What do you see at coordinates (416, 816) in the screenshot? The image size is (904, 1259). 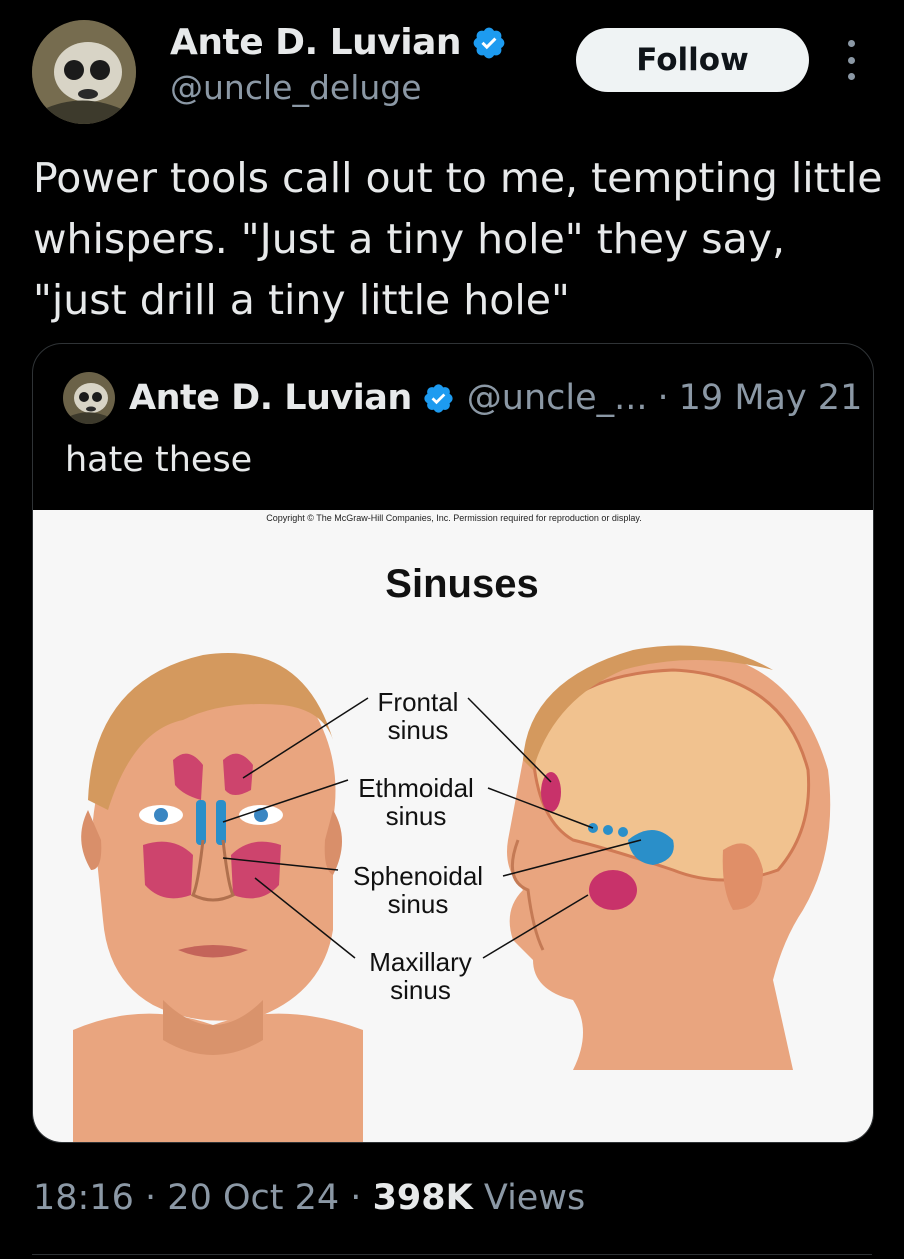 I see `label-ethmoidal-line2: sinus` at bounding box center [416, 816].